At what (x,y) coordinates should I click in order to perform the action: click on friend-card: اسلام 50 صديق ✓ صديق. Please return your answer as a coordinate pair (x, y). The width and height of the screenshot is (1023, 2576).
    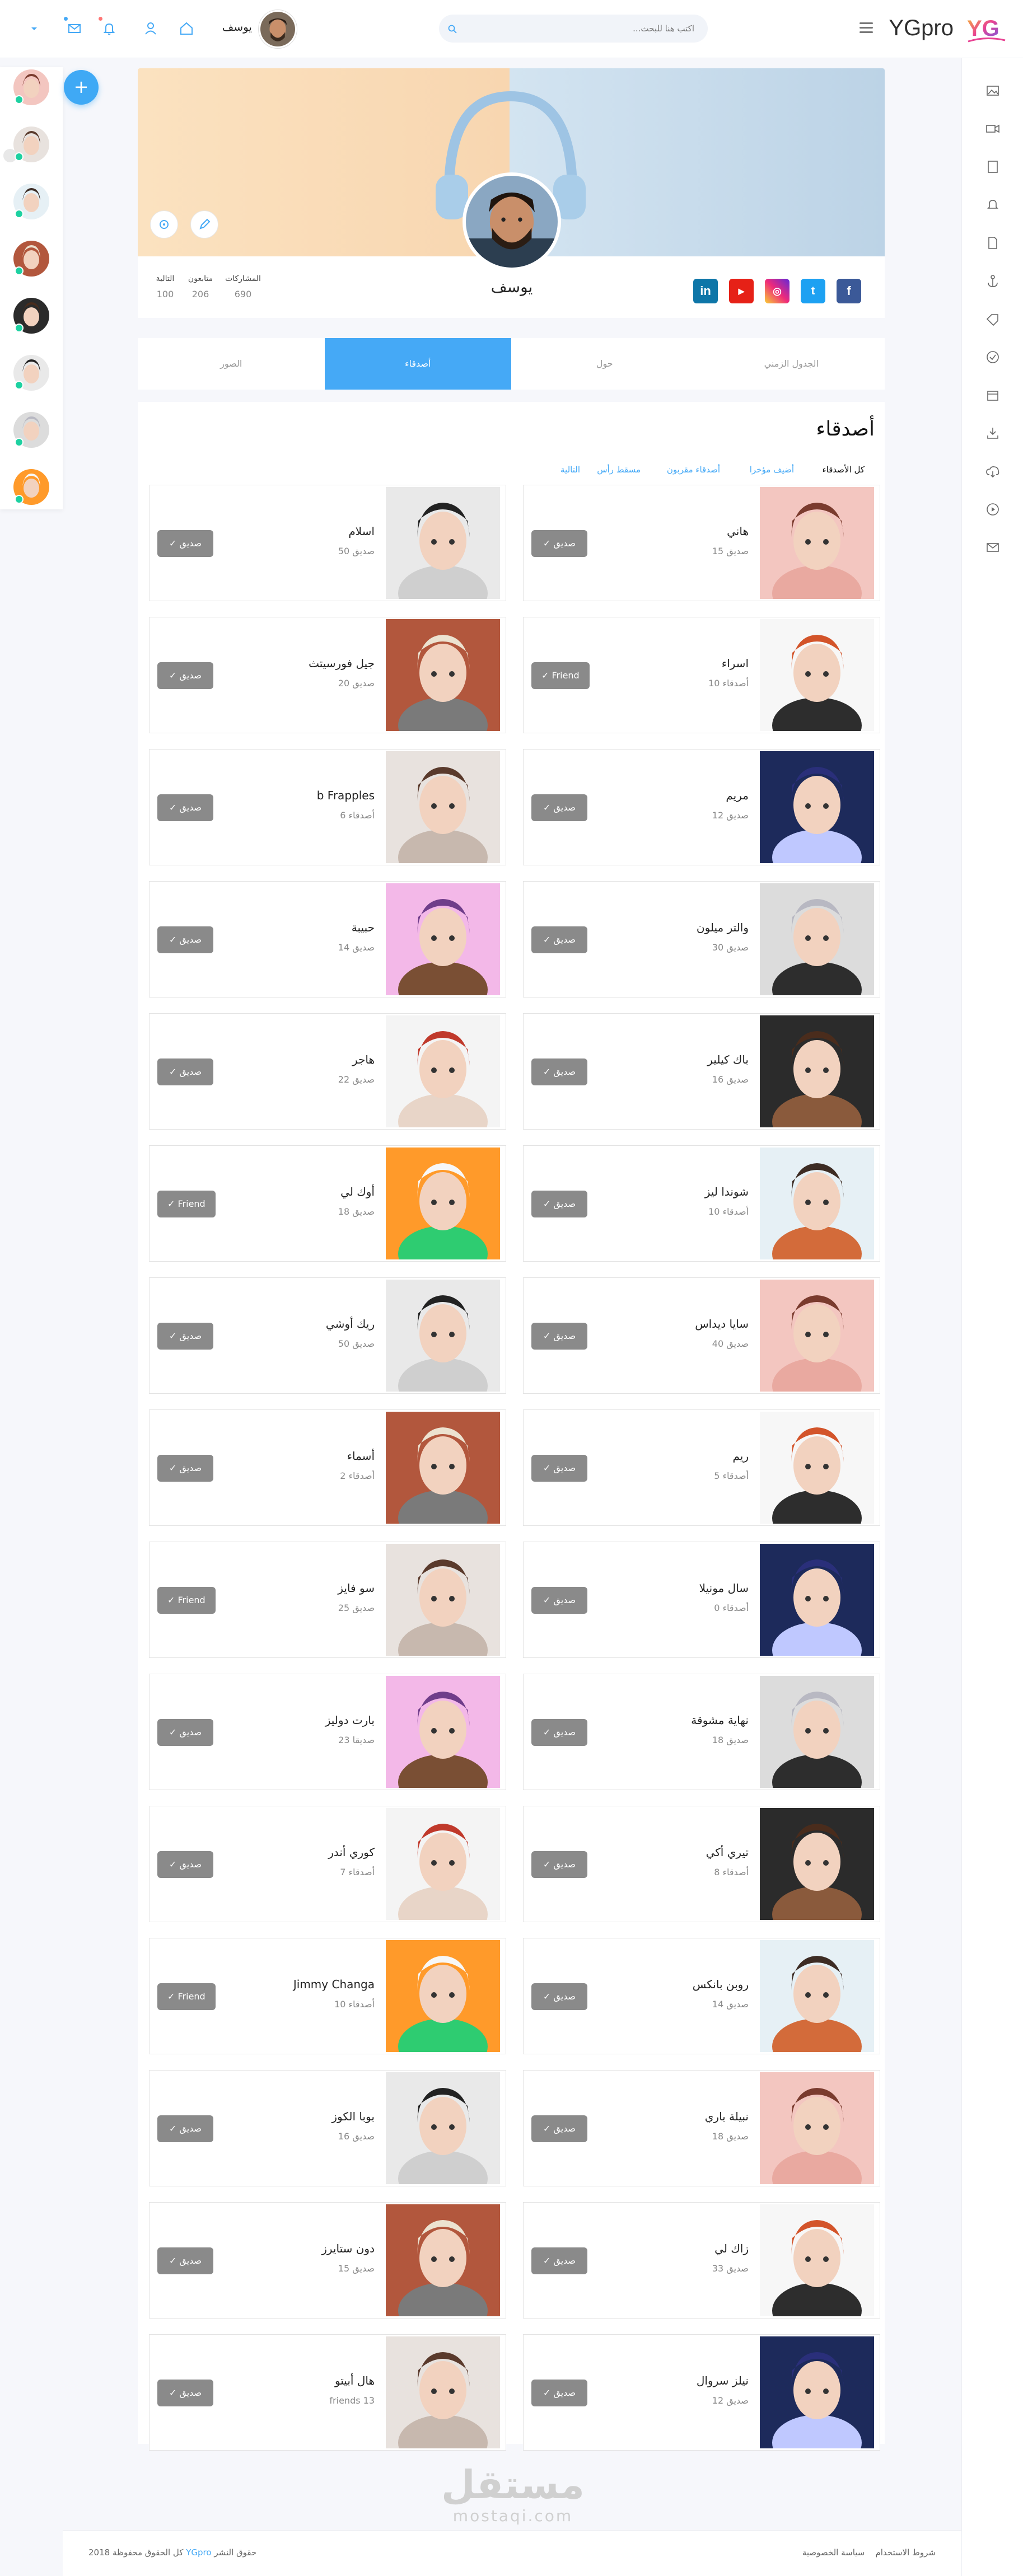
    Looking at the image, I should click on (327, 543).